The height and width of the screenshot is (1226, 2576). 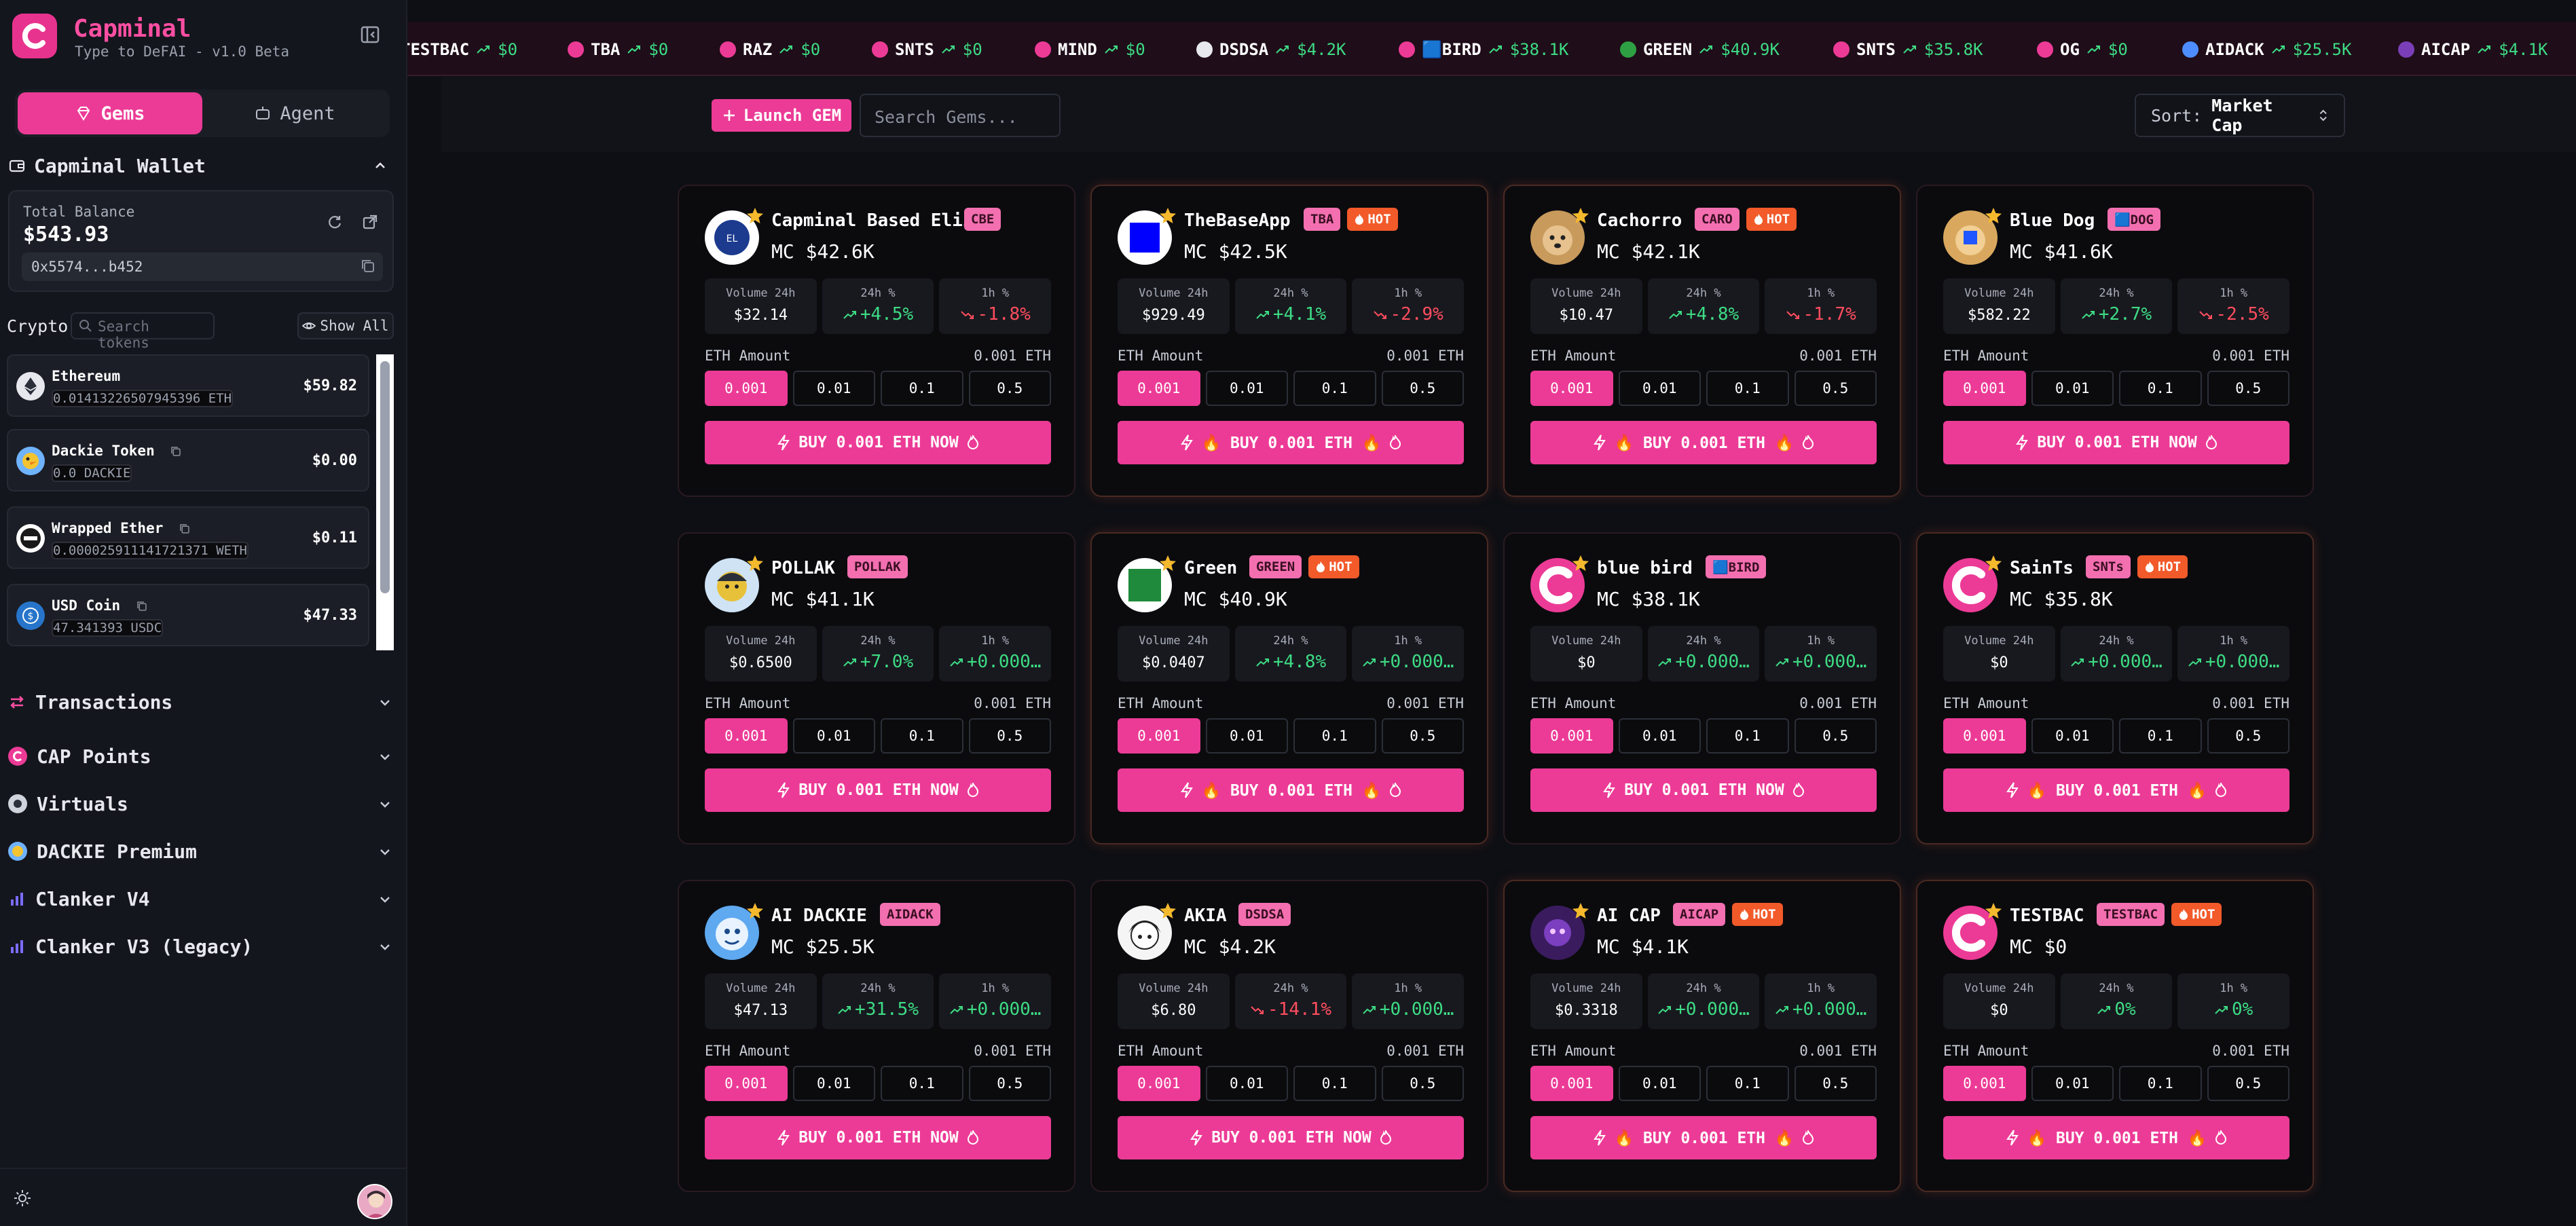 What do you see at coordinates (462, 49) in the screenshot?
I see `ticker-item: TESTBAC $0` at bounding box center [462, 49].